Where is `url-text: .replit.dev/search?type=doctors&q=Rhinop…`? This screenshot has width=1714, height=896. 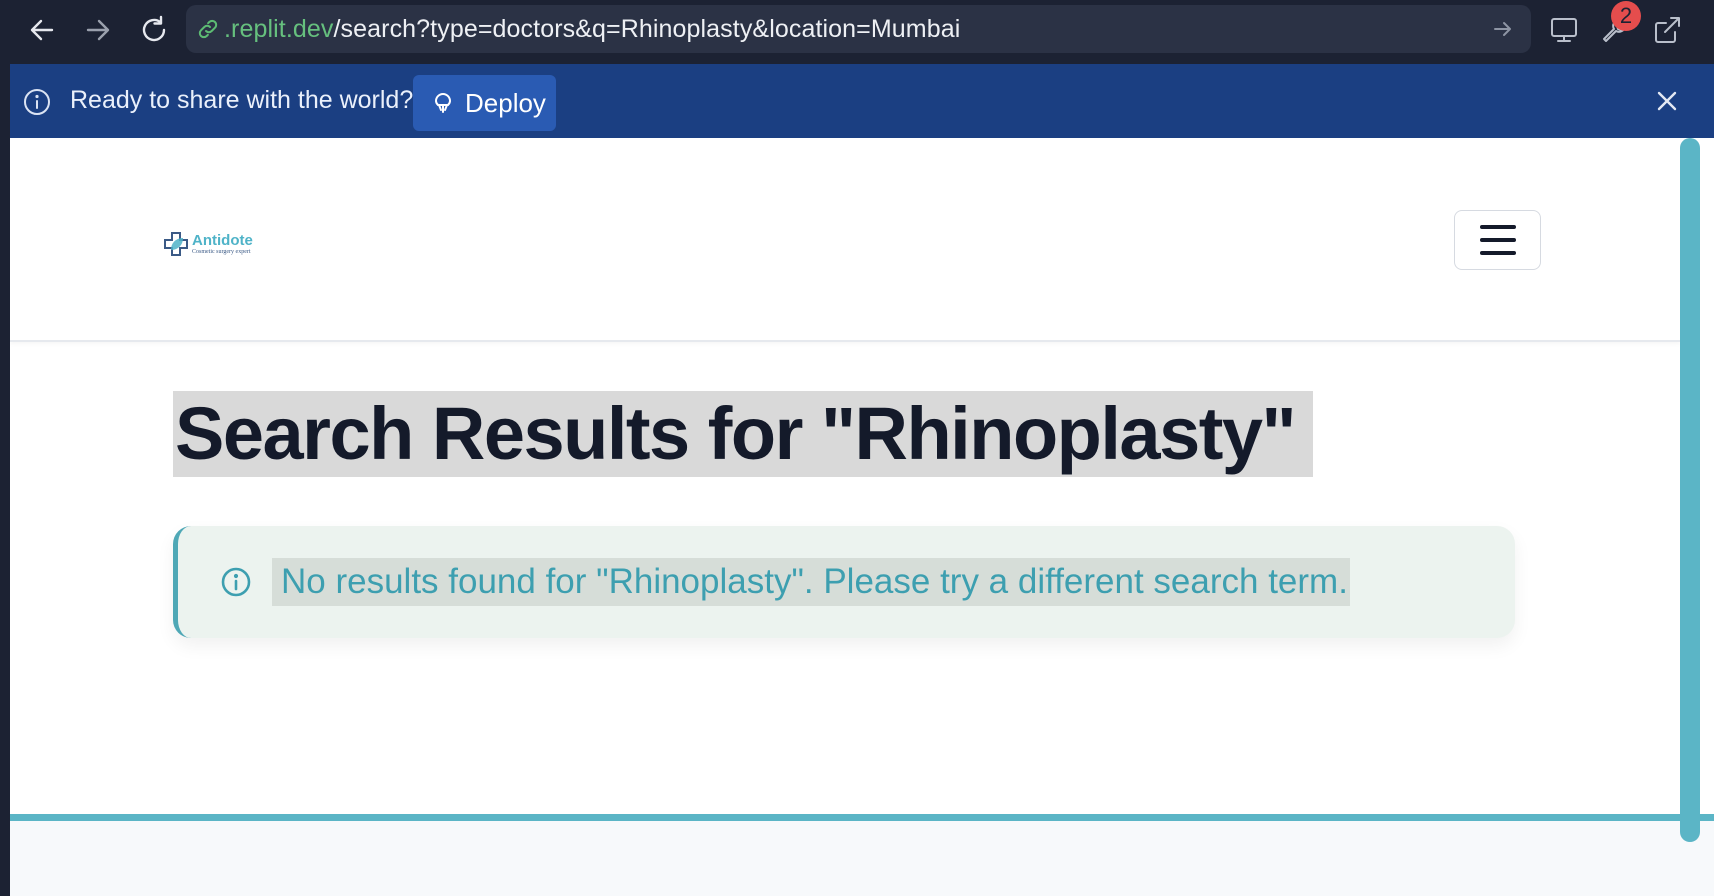 url-text: .replit.dev/search?type=doctors&q=Rhinop… is located at coordinates (592, 29).